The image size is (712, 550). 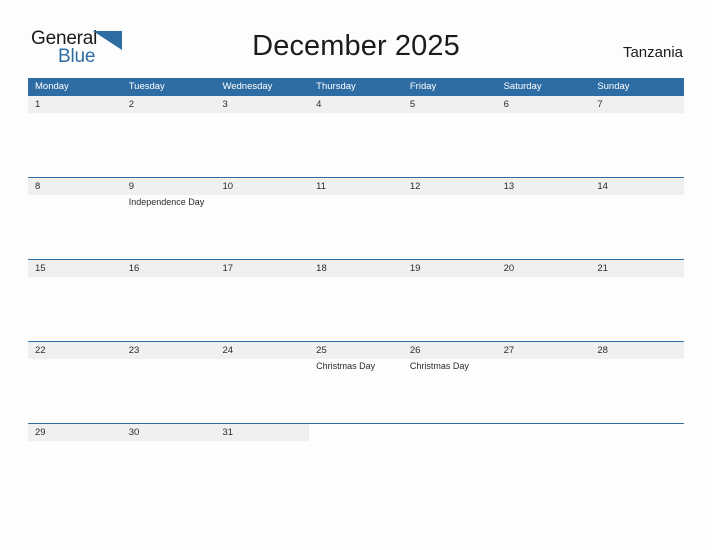 I want to click on calendar-week-cells: 29 30 31, so click(x=356, y=436).